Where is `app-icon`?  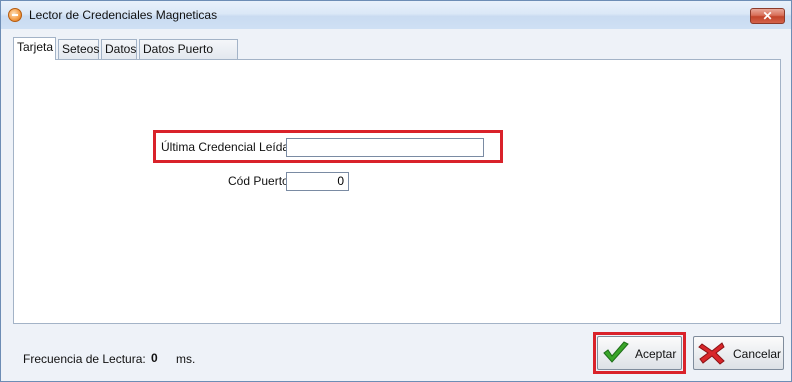
app-icon is located at coordinates (15, 15).